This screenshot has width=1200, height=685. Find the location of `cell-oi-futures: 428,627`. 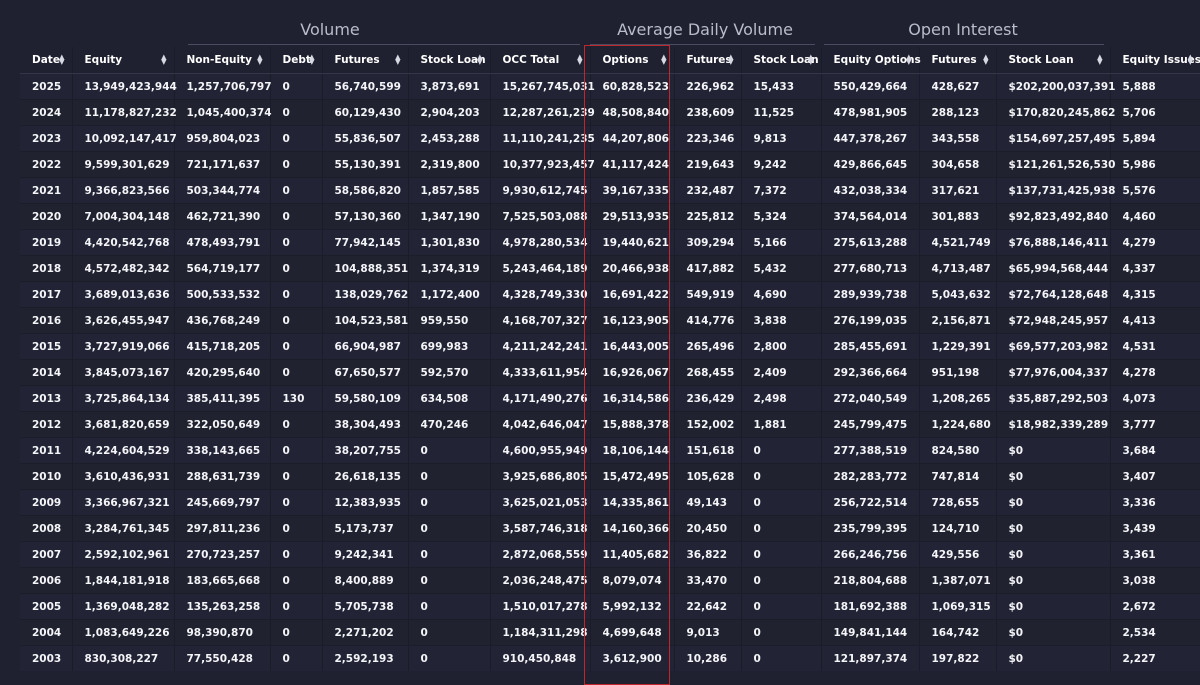

cell-oi-futures: 428,627 is located at coordinates (957, 87).